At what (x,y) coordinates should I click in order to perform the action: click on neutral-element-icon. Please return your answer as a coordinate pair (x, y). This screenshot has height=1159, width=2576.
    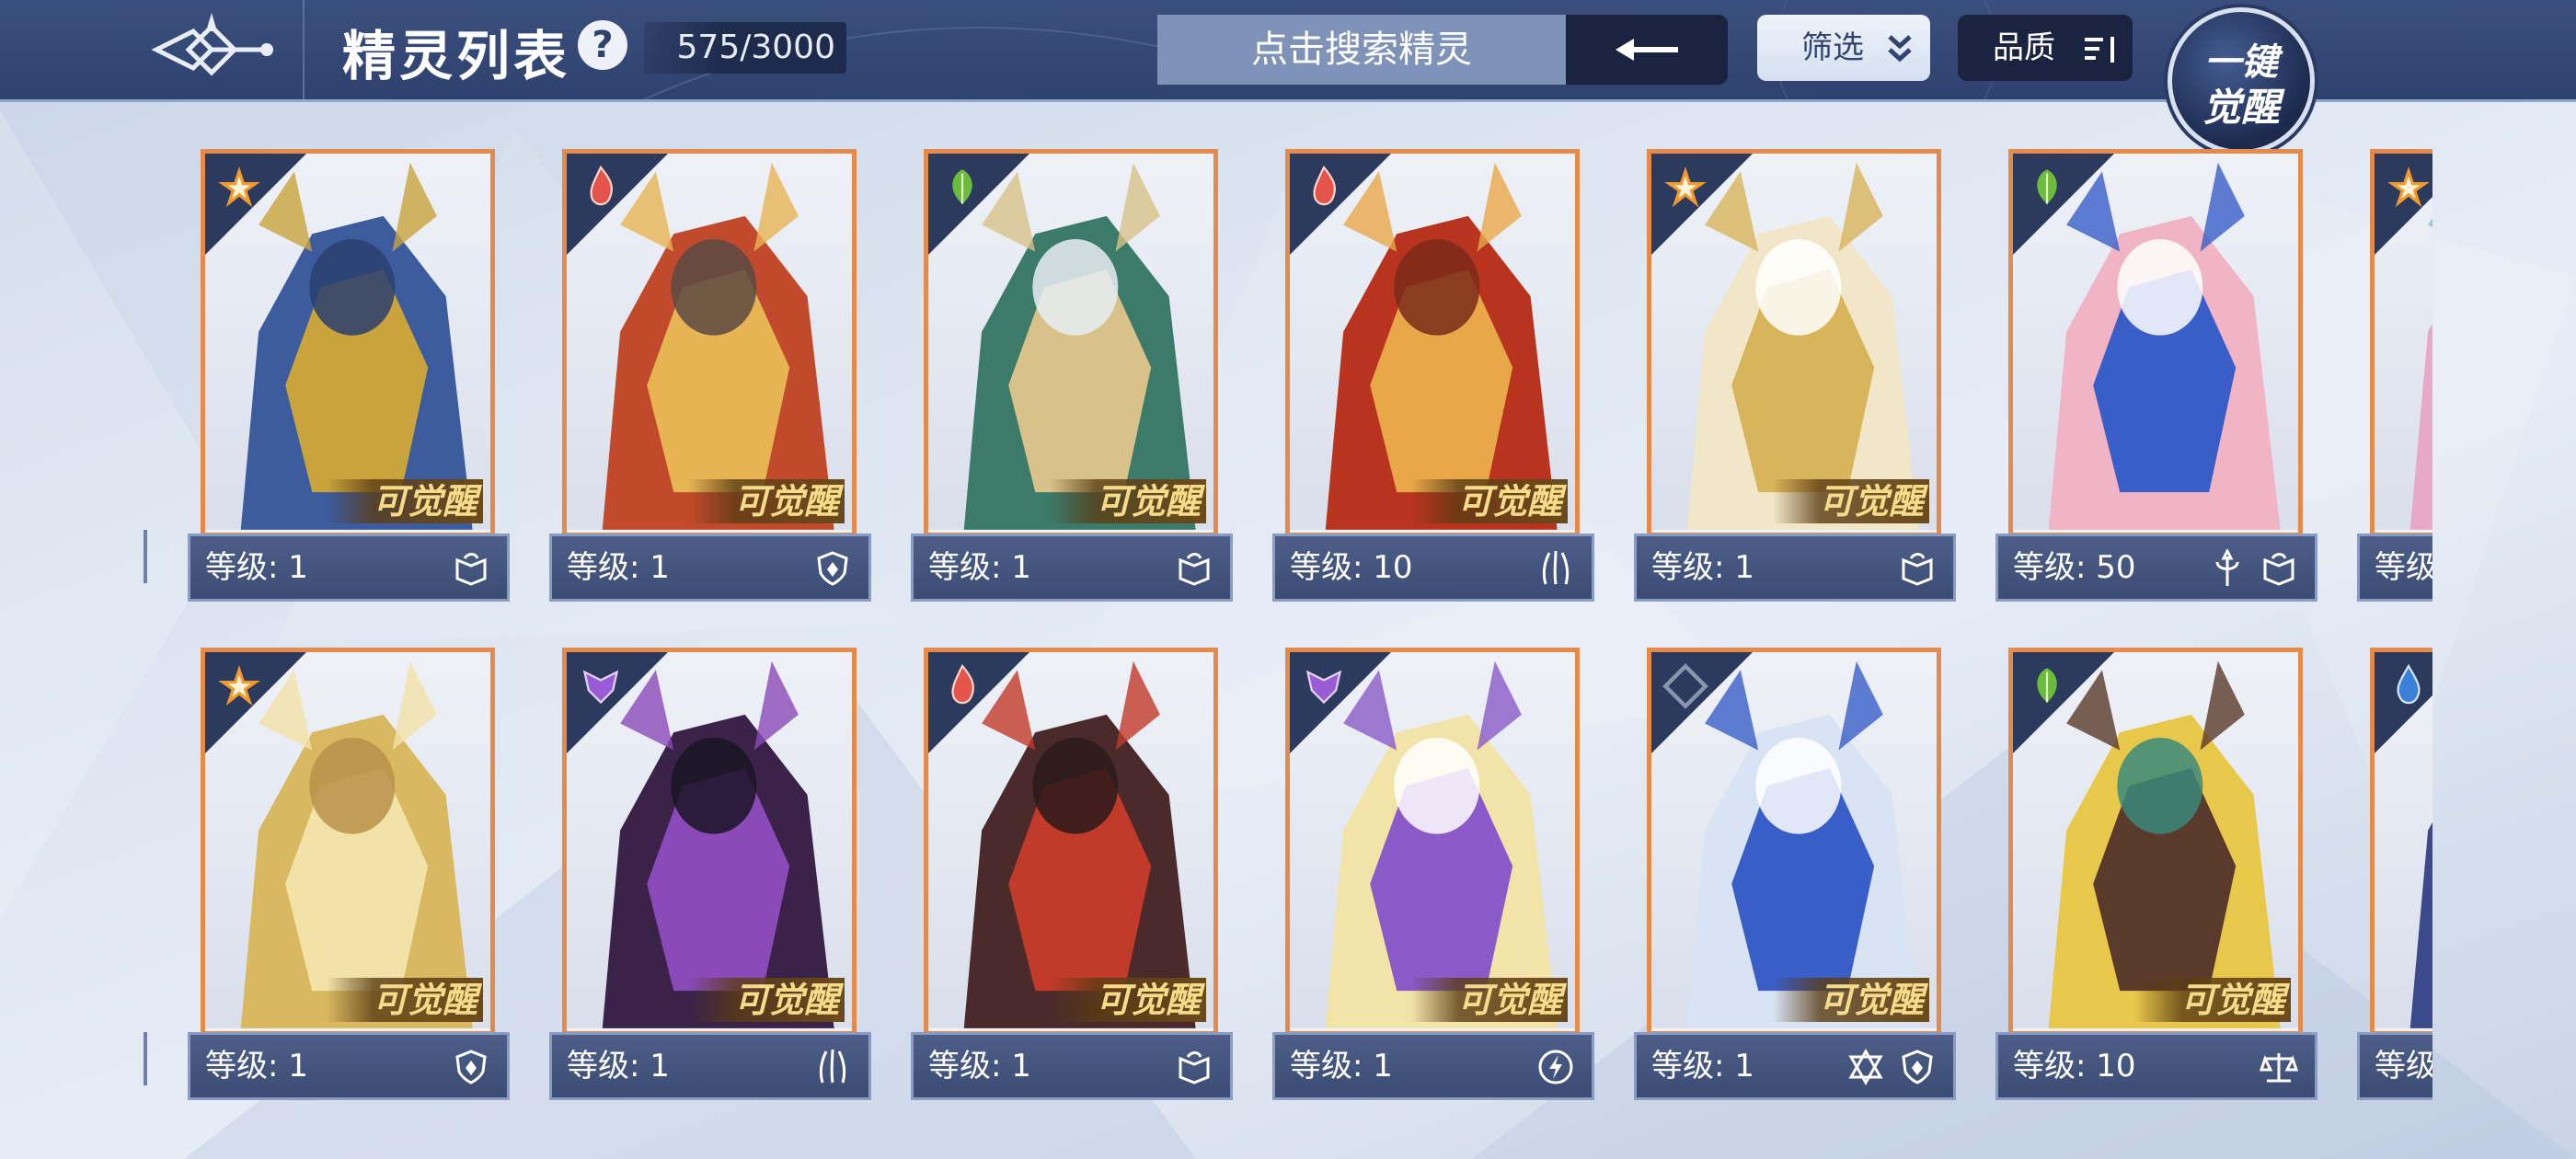
    Looking at the image, I should click on (1702, 702).